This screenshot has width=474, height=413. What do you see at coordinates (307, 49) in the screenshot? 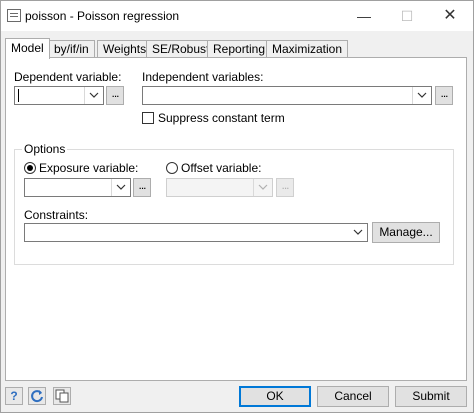
I see `tab-maximization: Maximization` at bounding box center [307, 49].